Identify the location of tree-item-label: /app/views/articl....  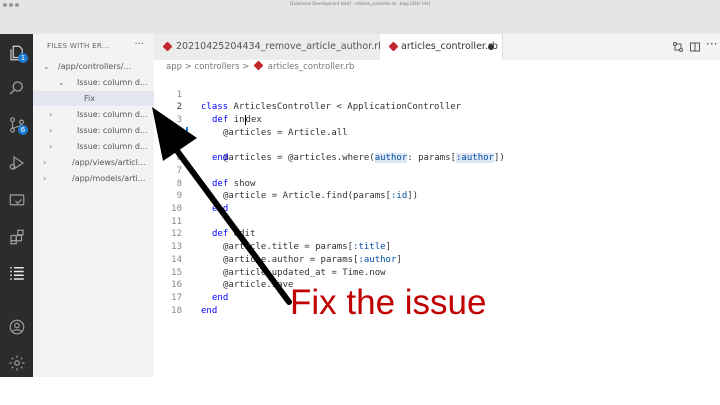
(109, 162).